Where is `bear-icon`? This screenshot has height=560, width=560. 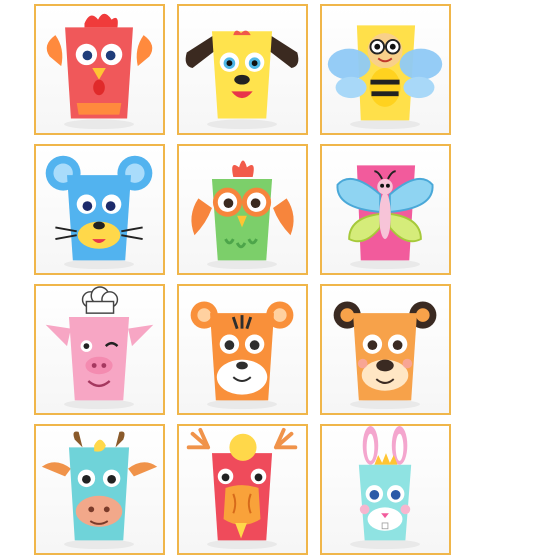
bear-icon is located at coordinates (385, 355).